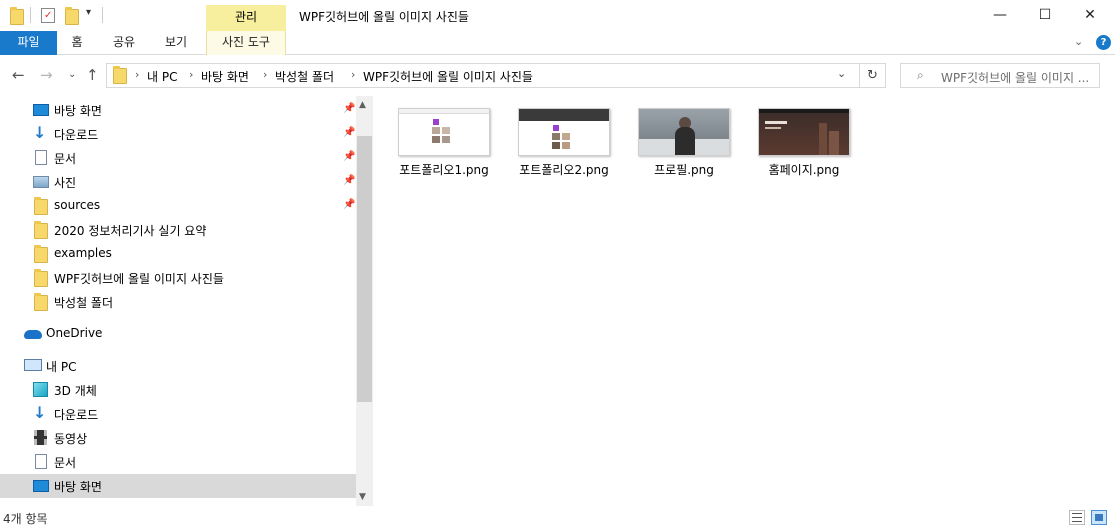  I want to click on properties-icon: ✓, so click(48, 15).